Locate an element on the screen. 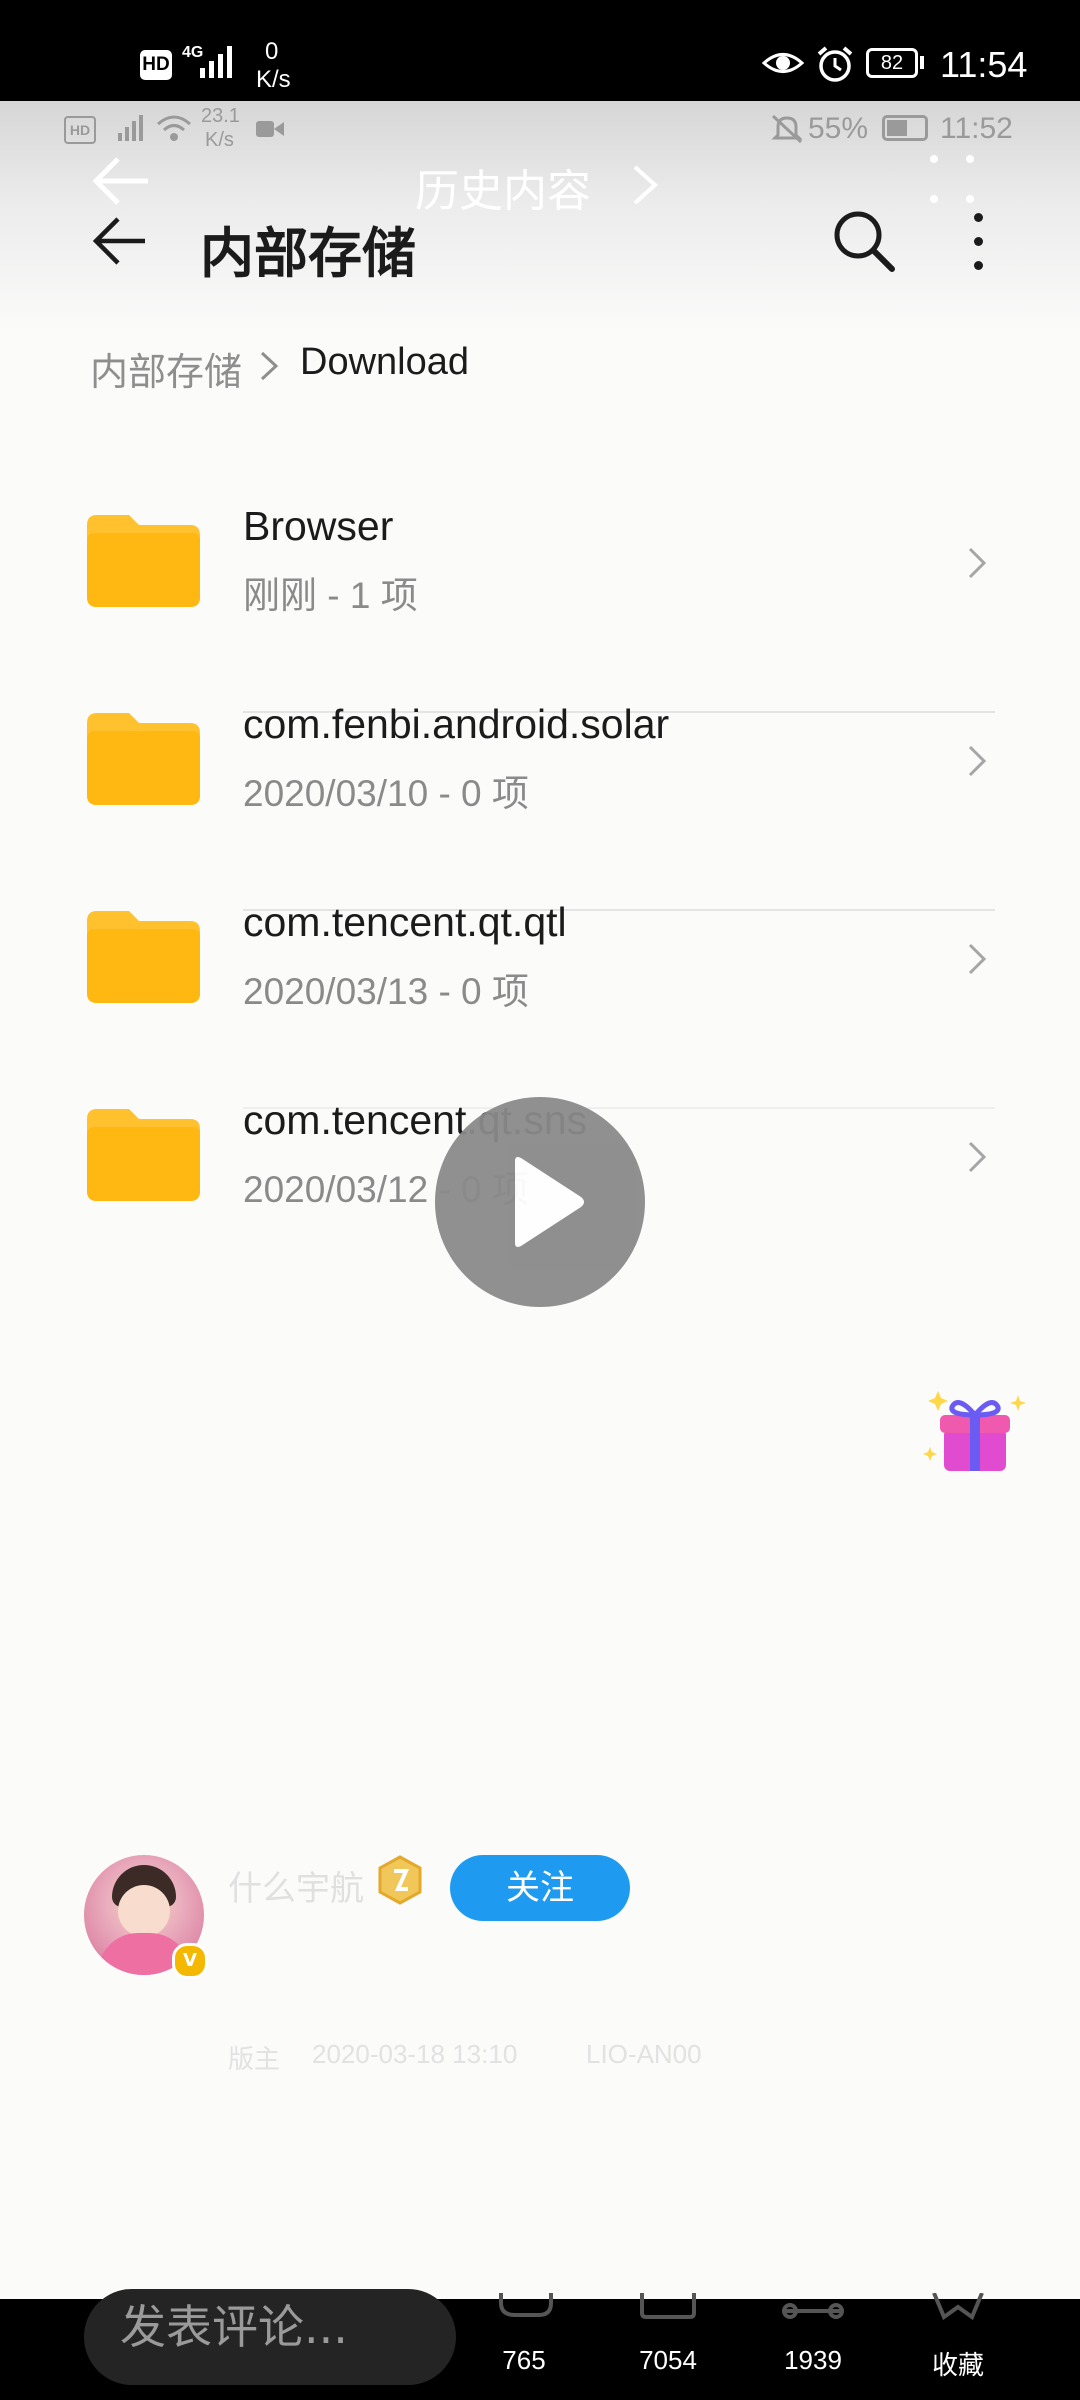 This screenshot has height=2400, width=1080. net-speed-unit: K/s is located at coordinates (273, 79).